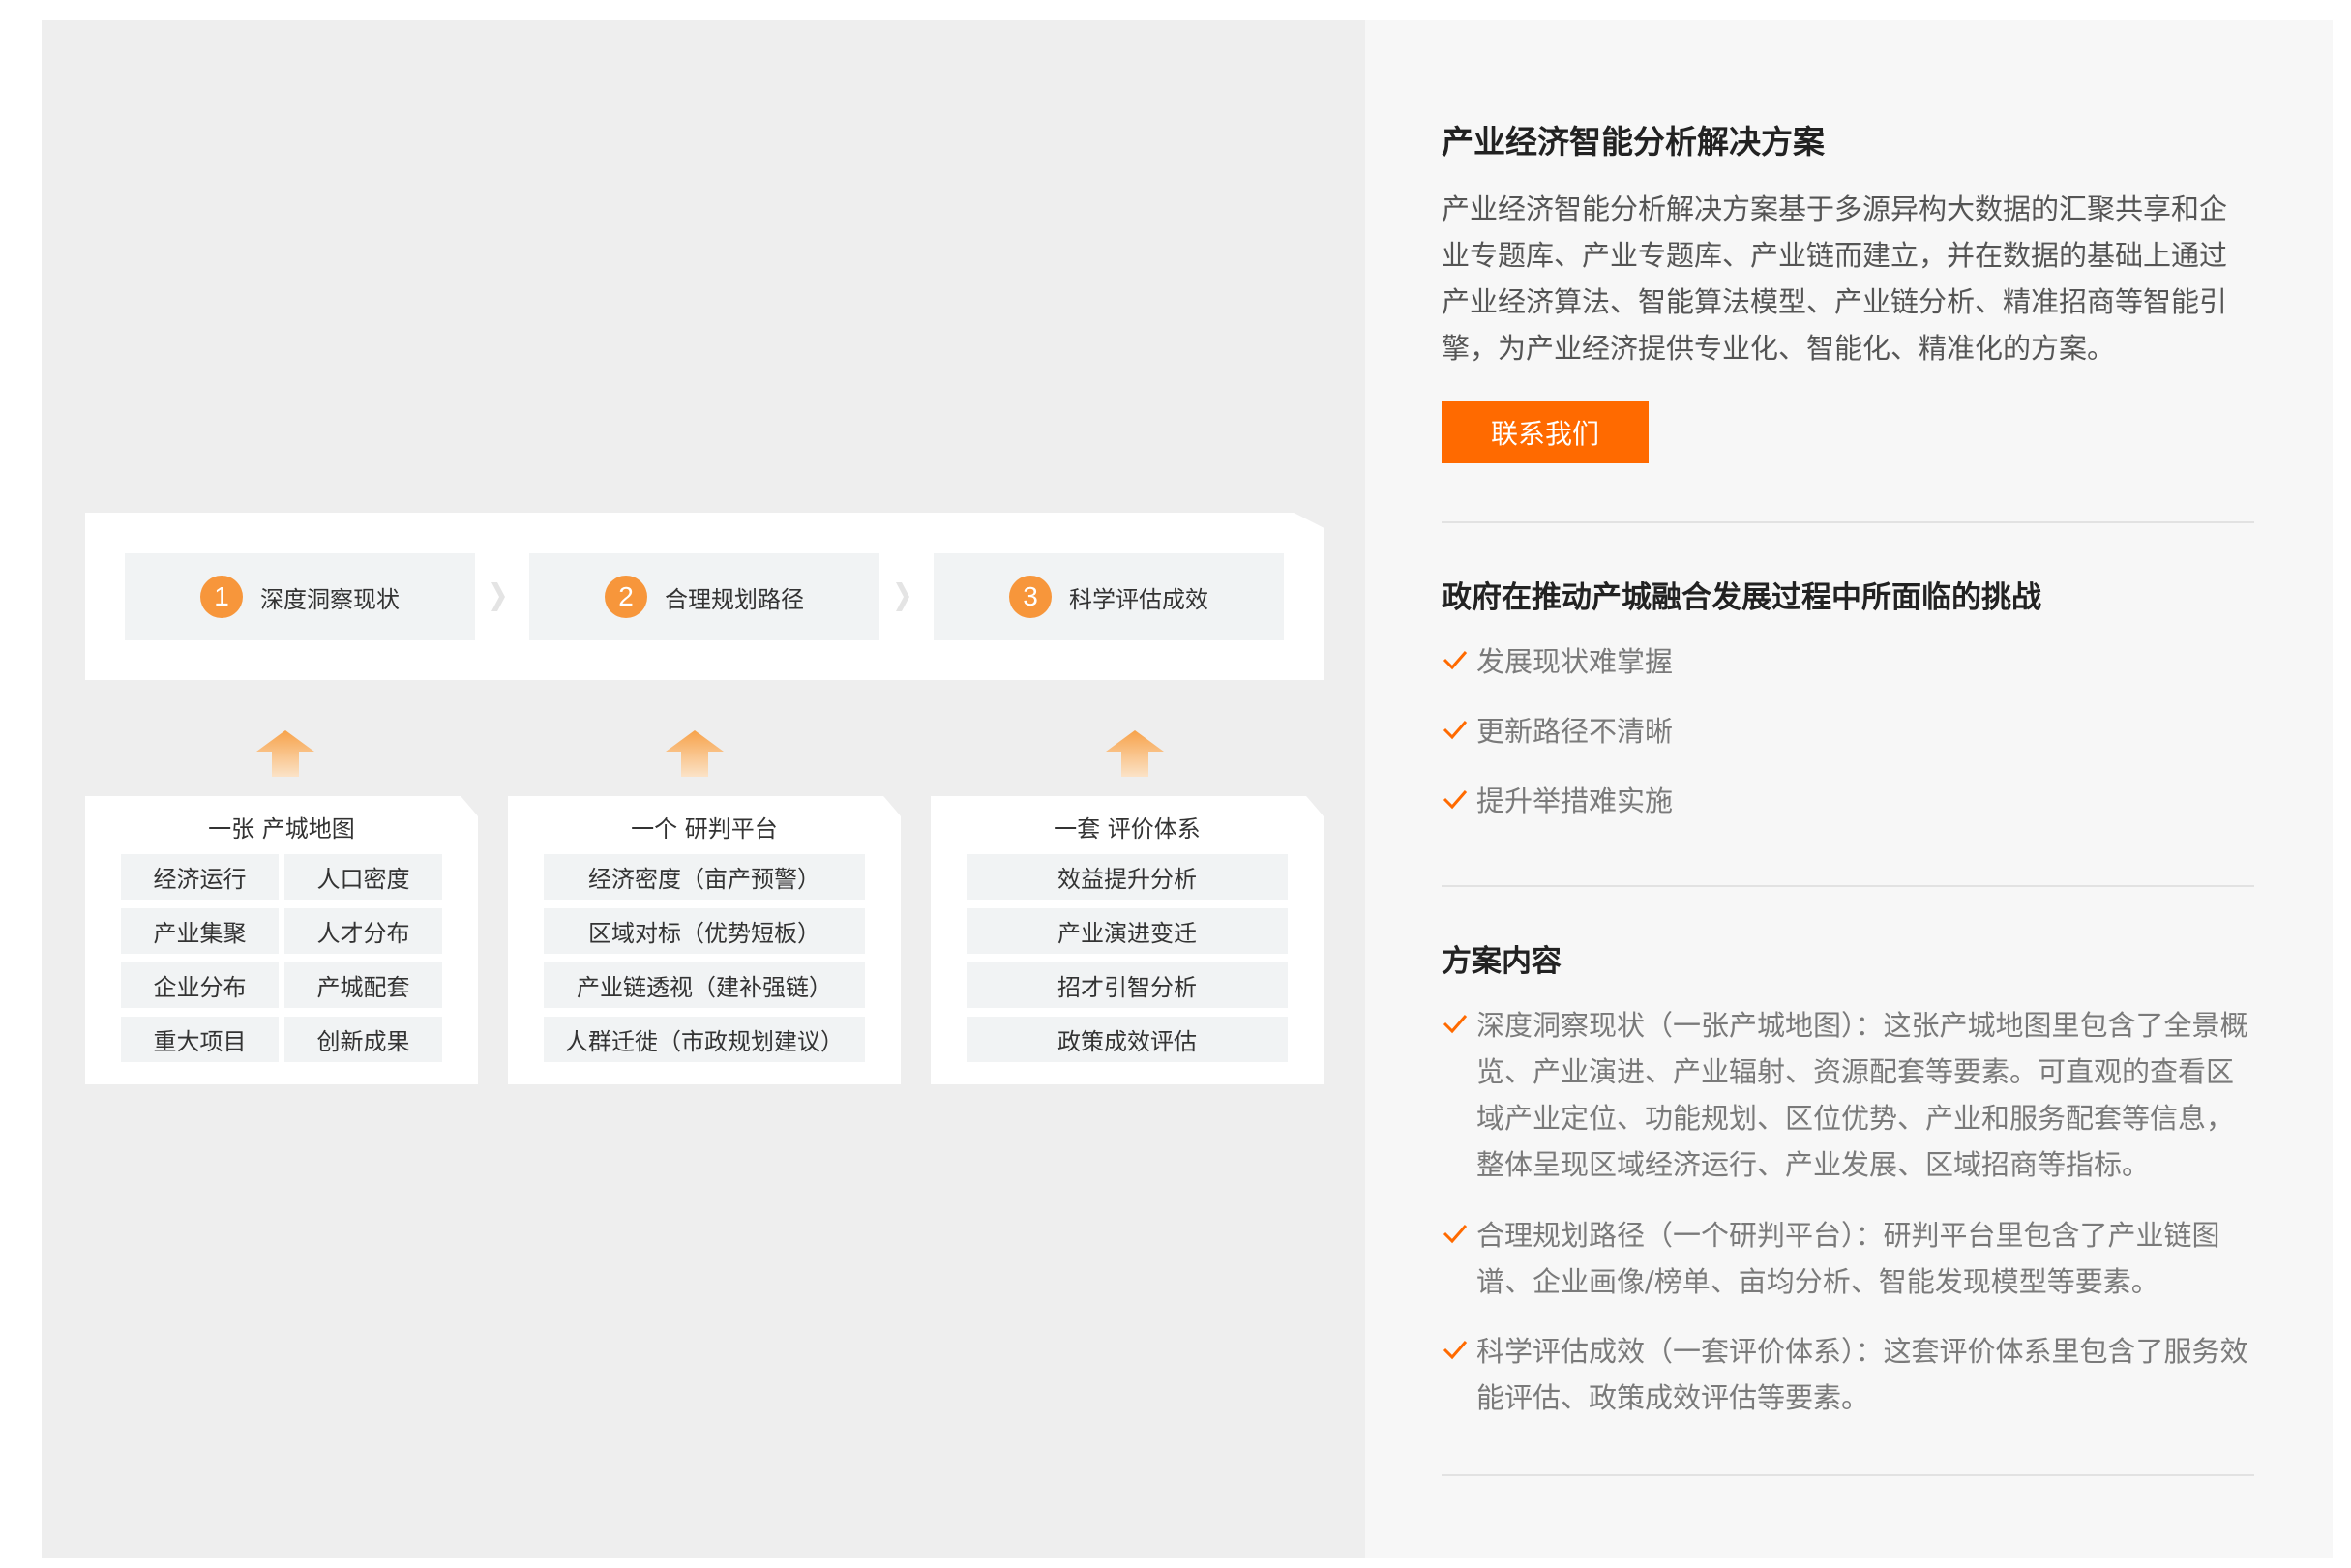 The width and height of the screenshot is (2351, 1568). I want to click on step-2: 2 合理规划路径, so click(704, 596).